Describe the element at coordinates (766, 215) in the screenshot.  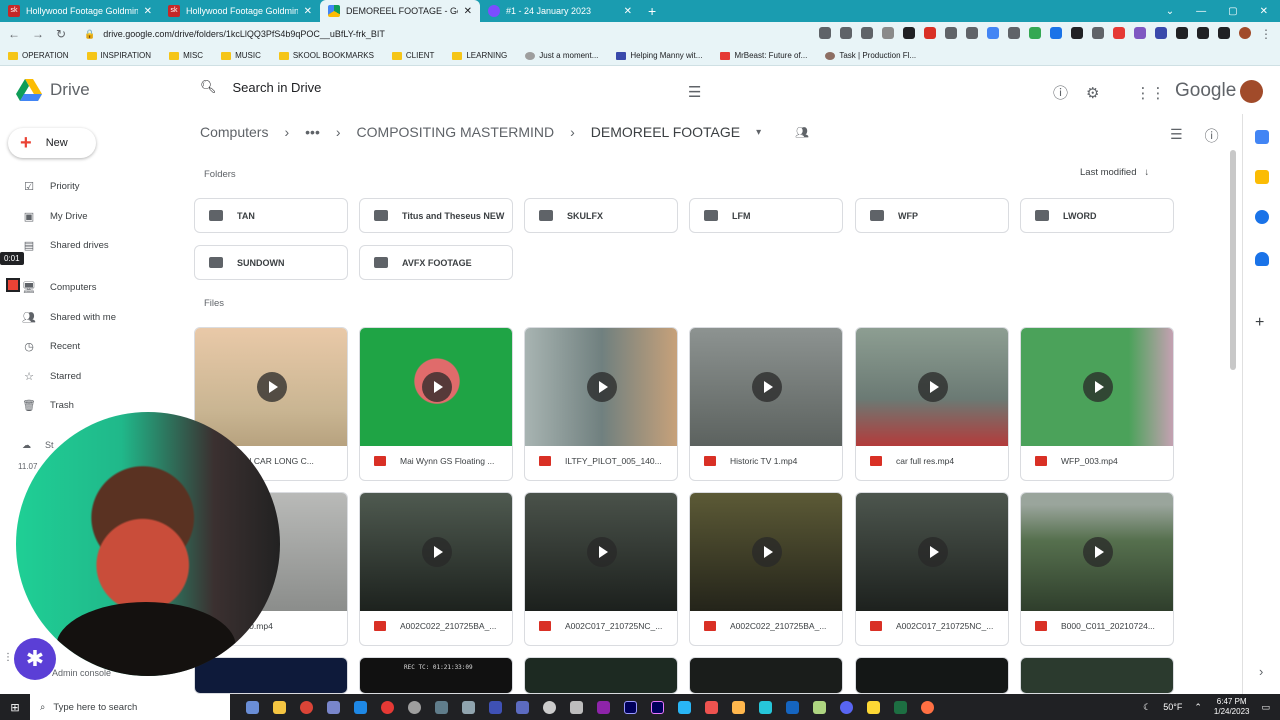
I see `folder-item: LFM` at that location.